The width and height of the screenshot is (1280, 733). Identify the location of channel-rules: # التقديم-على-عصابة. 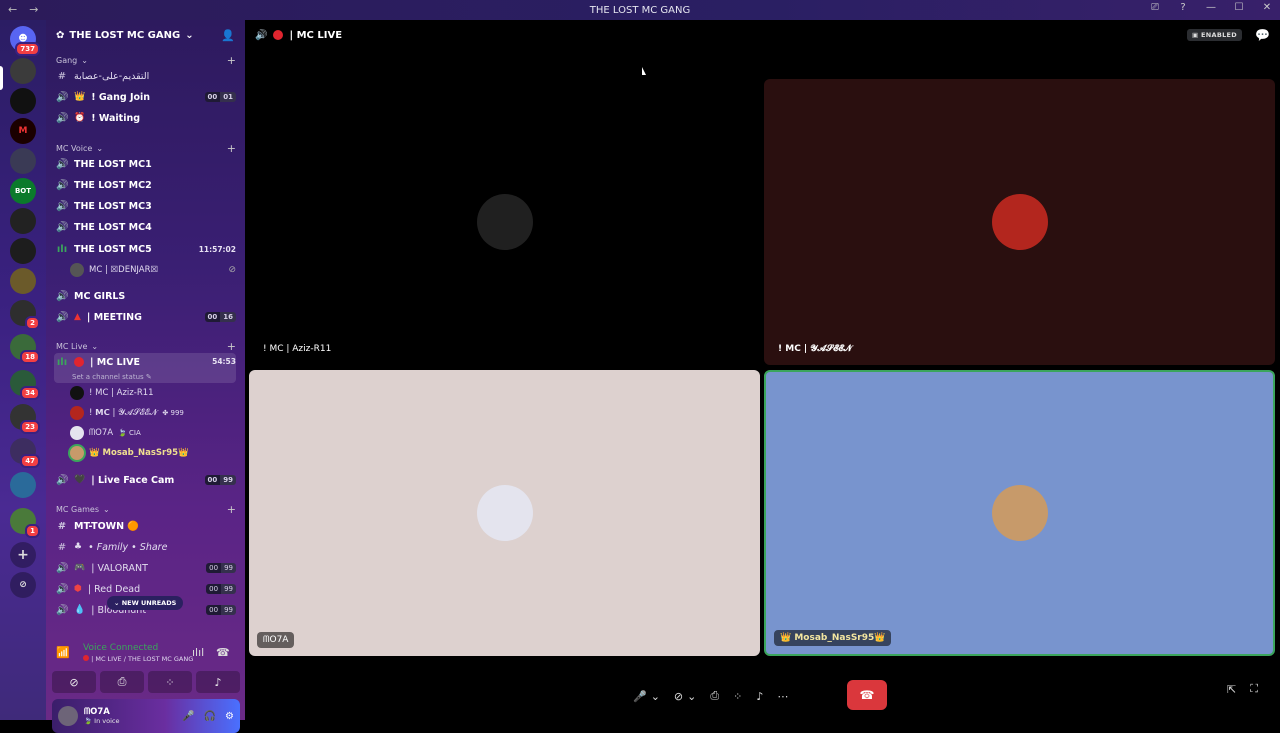
(145, 76).